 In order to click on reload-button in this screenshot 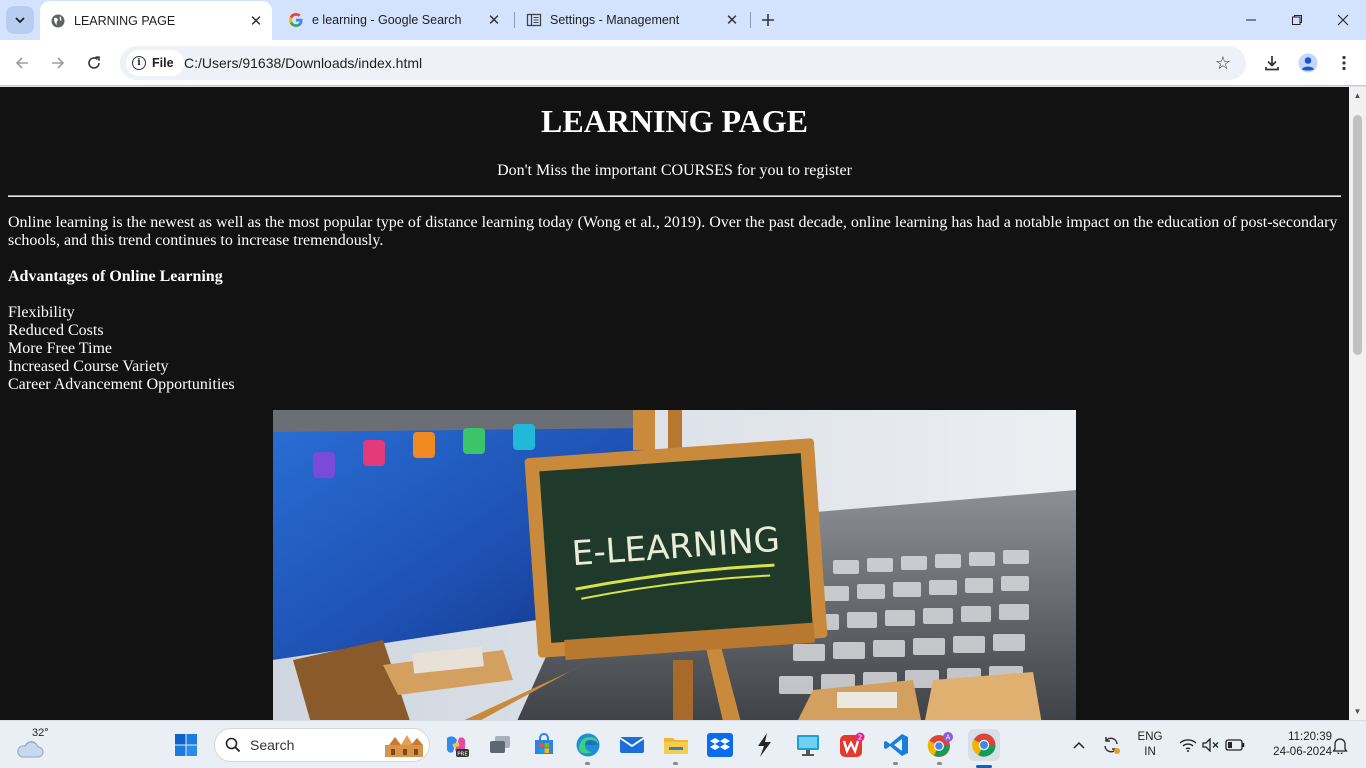, I will do `click(94, 63)`.